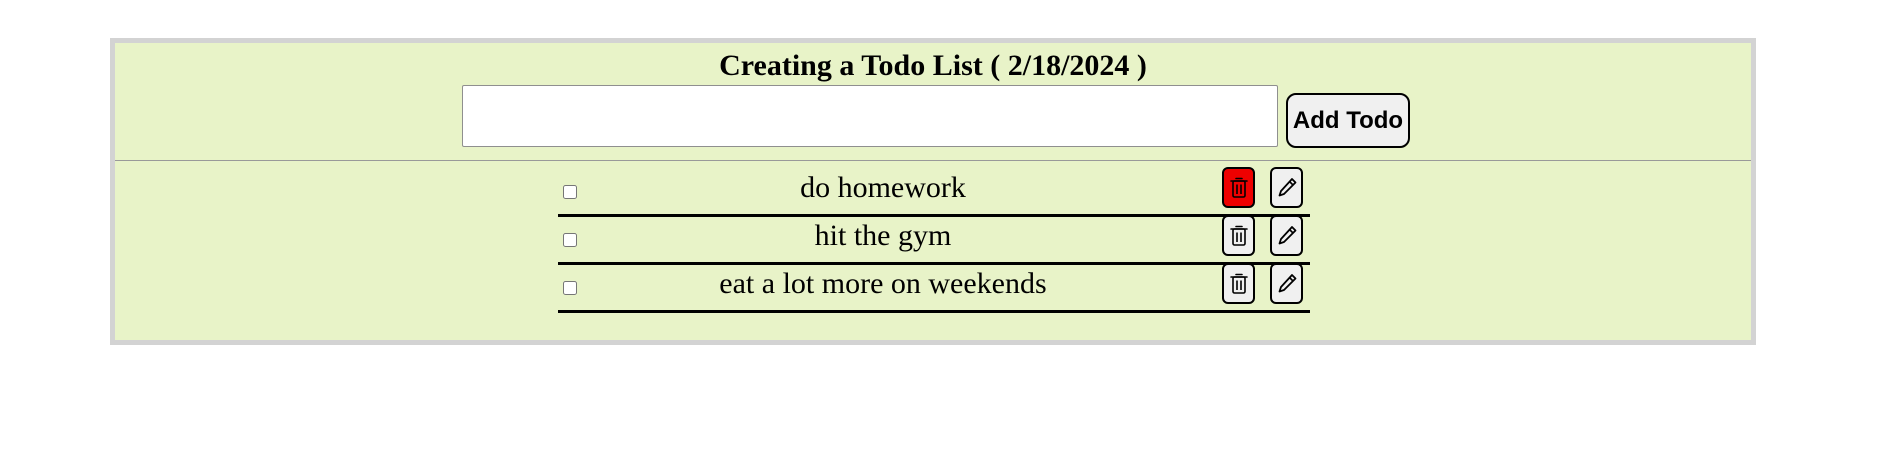 This screenshot has height=473, width=1887. What do you see at coordinates (883, 283) in the screenshot?
I see `todo-text: eat a lot more on weekends` at bounding box center [883, 283].